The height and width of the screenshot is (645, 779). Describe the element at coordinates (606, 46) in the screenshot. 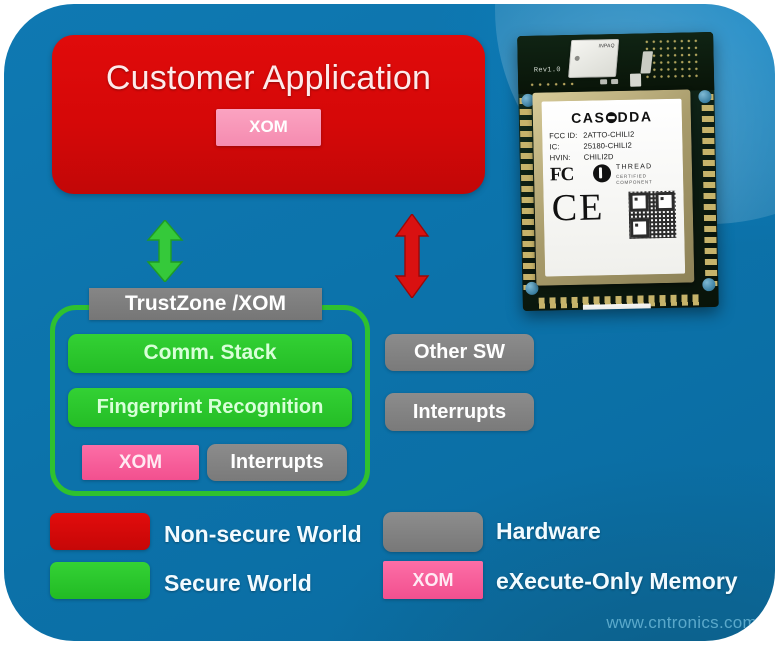

I see `inpaq-mark: INPAQ` at that location.